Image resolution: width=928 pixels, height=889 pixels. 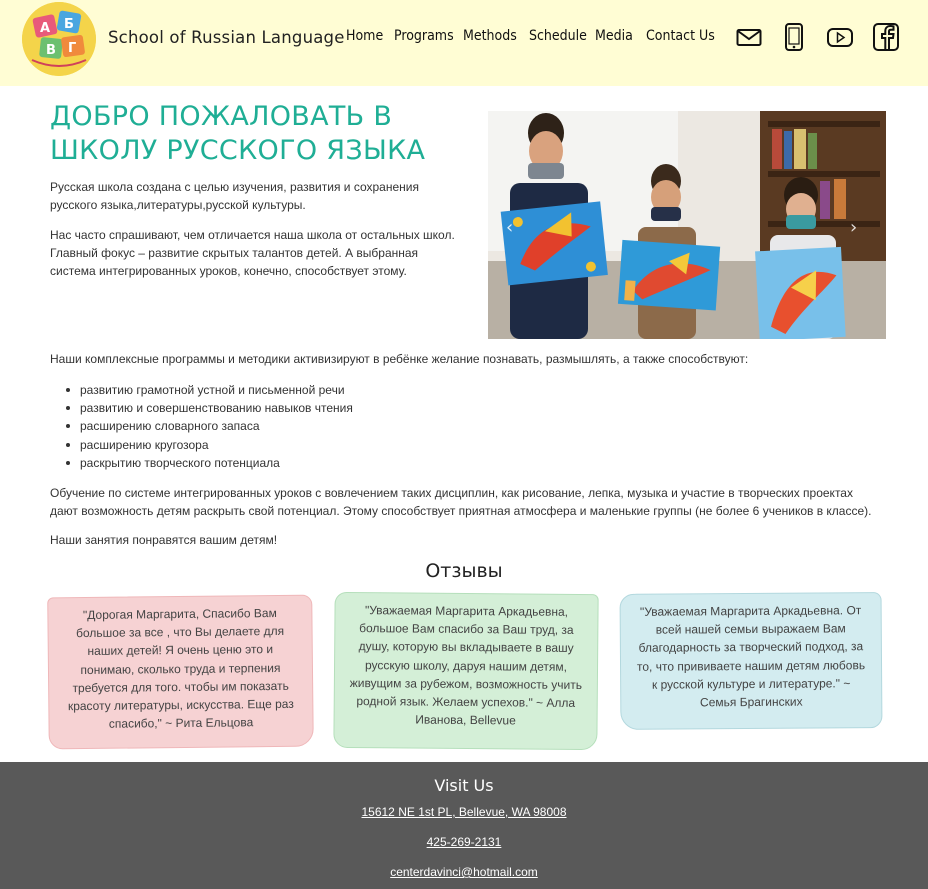 I want to click on brand-name: School of Russian Language, so click(x=226, y=37).